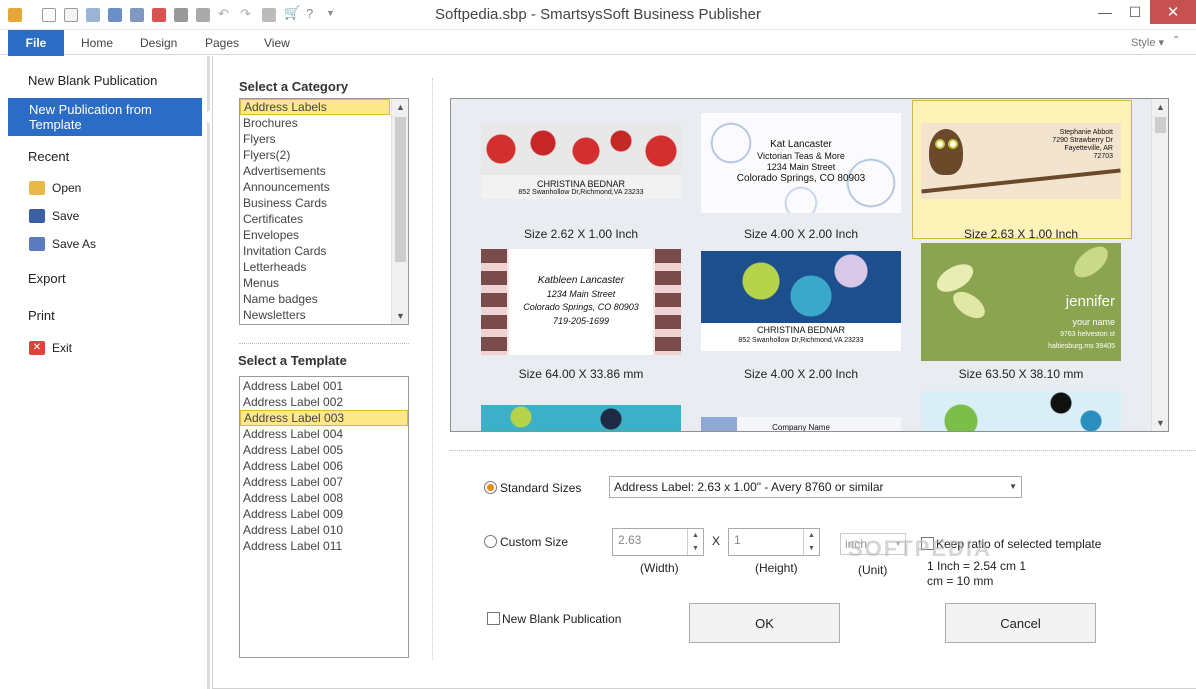 Image resolution: width=1196 pixels, height=689 pixels. I want to click on category-item: Brochures, so click(315, 123).